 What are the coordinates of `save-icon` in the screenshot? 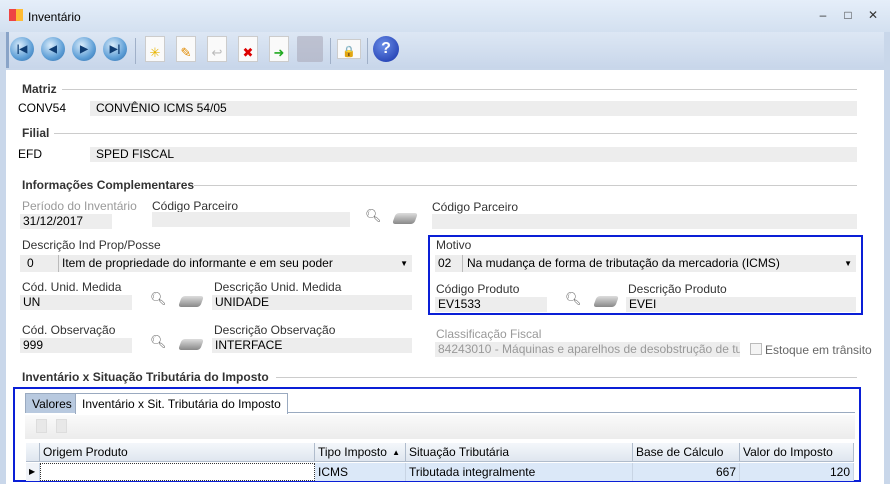 It's located at (310, 49).